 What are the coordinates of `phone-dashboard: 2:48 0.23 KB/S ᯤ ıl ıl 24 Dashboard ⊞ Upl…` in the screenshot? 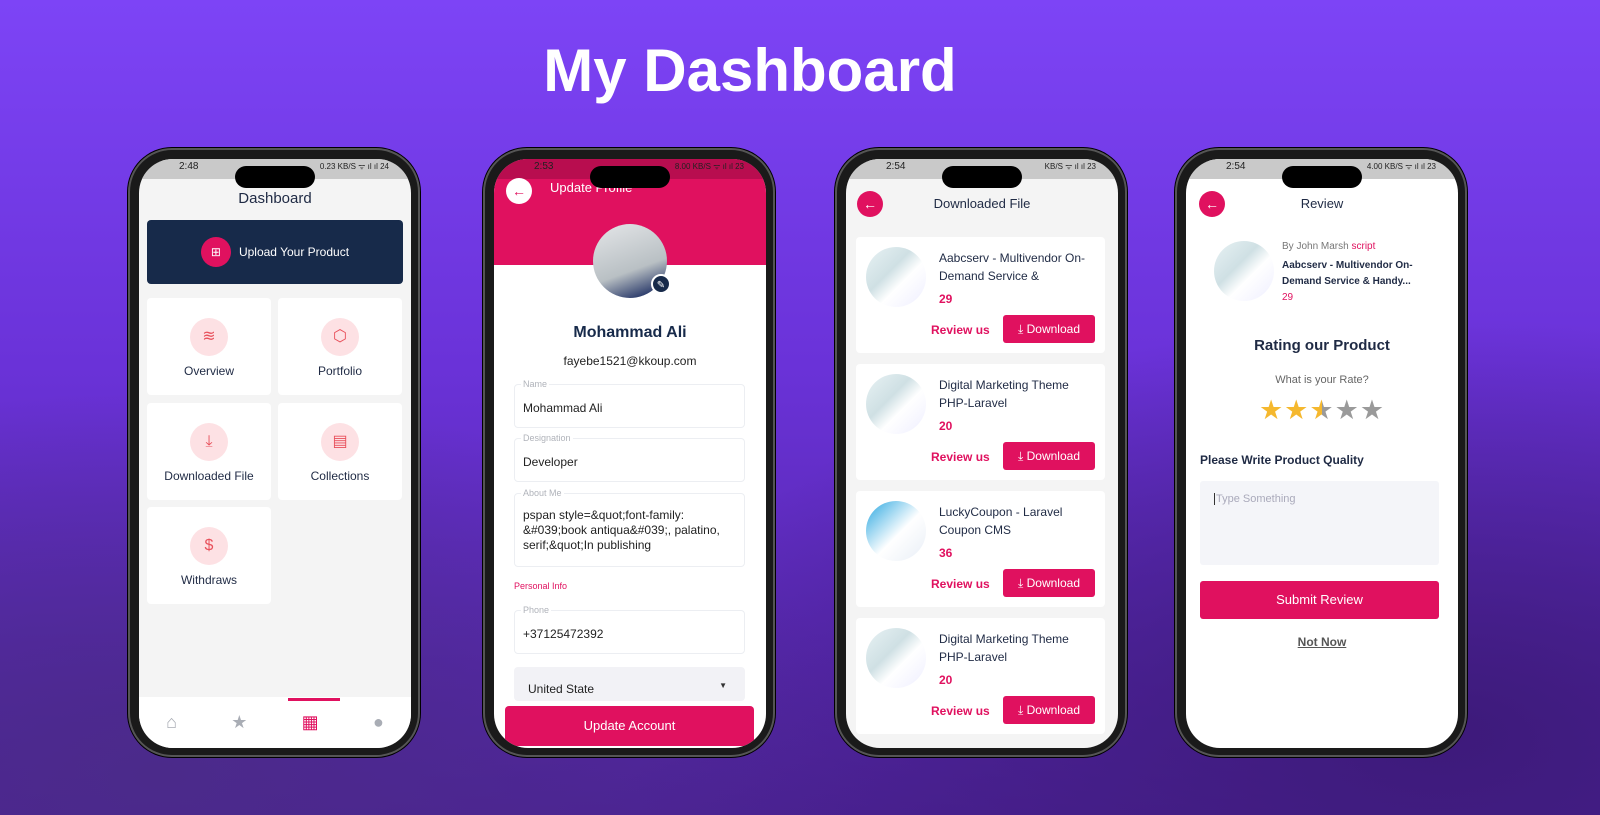 It's located at (274, 452).